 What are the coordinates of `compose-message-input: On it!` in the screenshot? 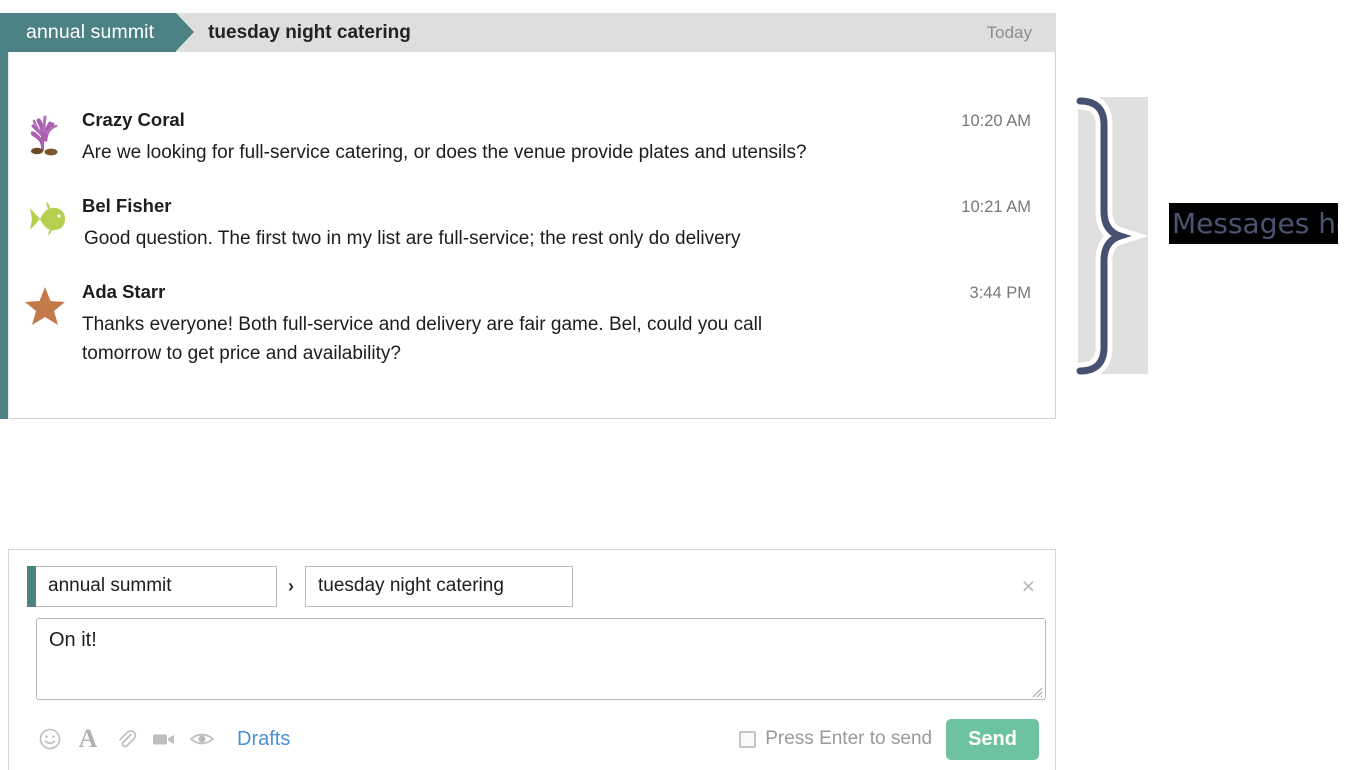 It's located at (541, 659).